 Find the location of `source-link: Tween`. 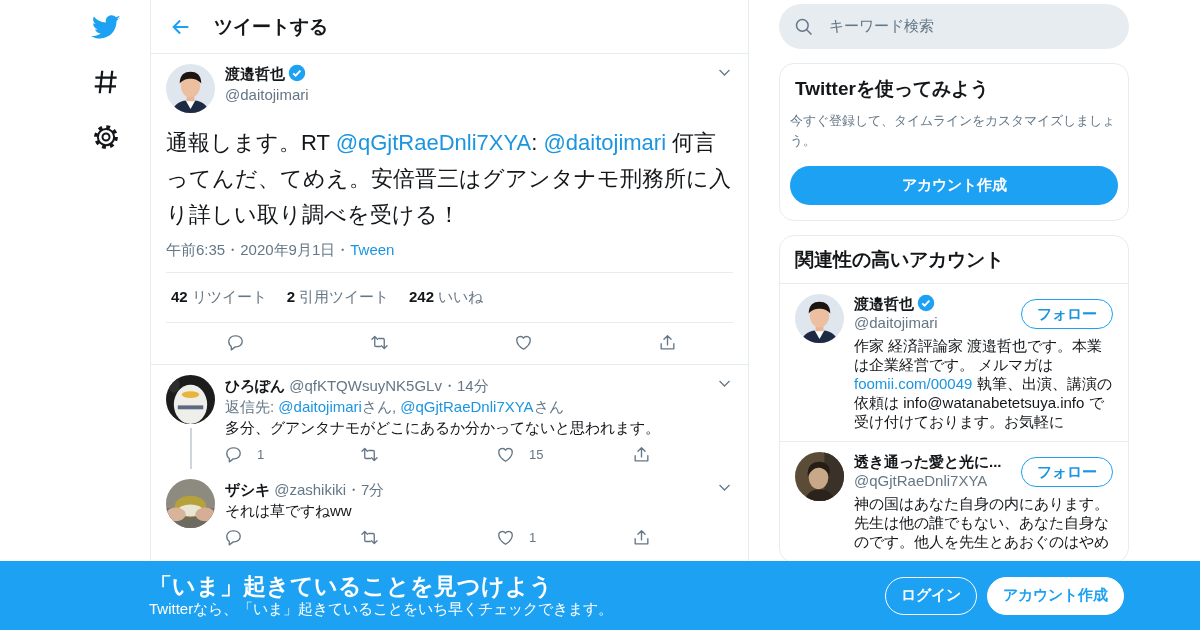

source-link: Tween is located at coordinates (372, 249).